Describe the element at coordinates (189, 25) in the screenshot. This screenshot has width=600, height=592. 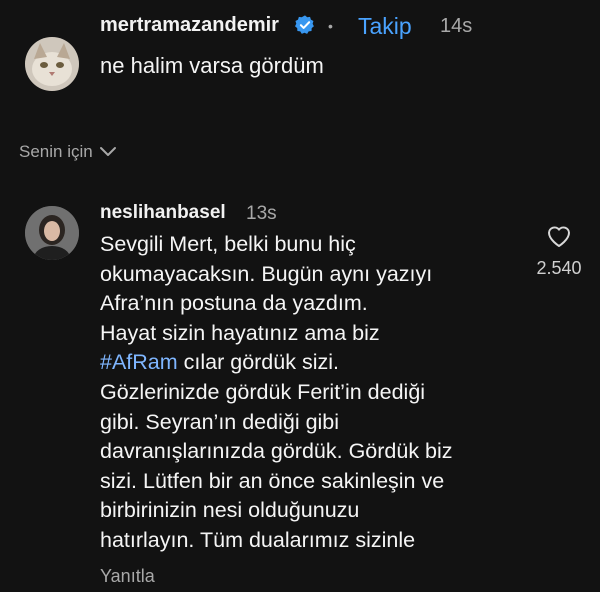
I see `comment-username: mertramazandemir` at that location.